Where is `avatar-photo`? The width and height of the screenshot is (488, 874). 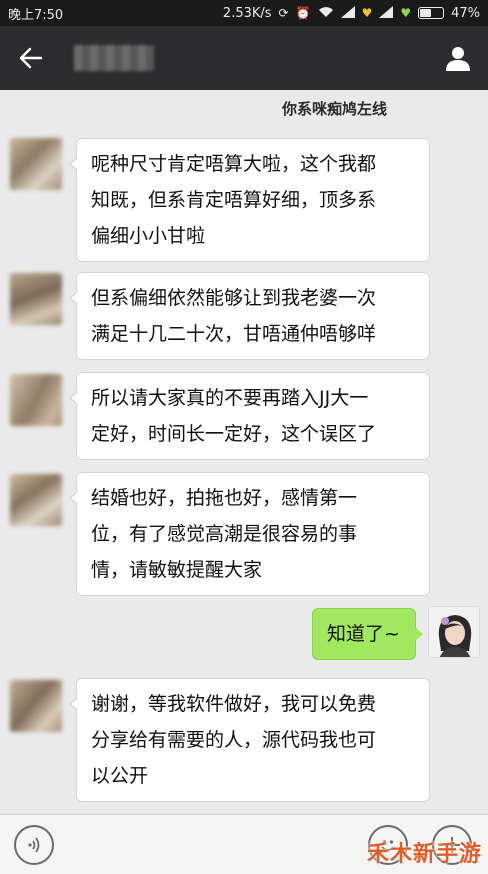 avatar-photo is located at coordinates (454, 632).